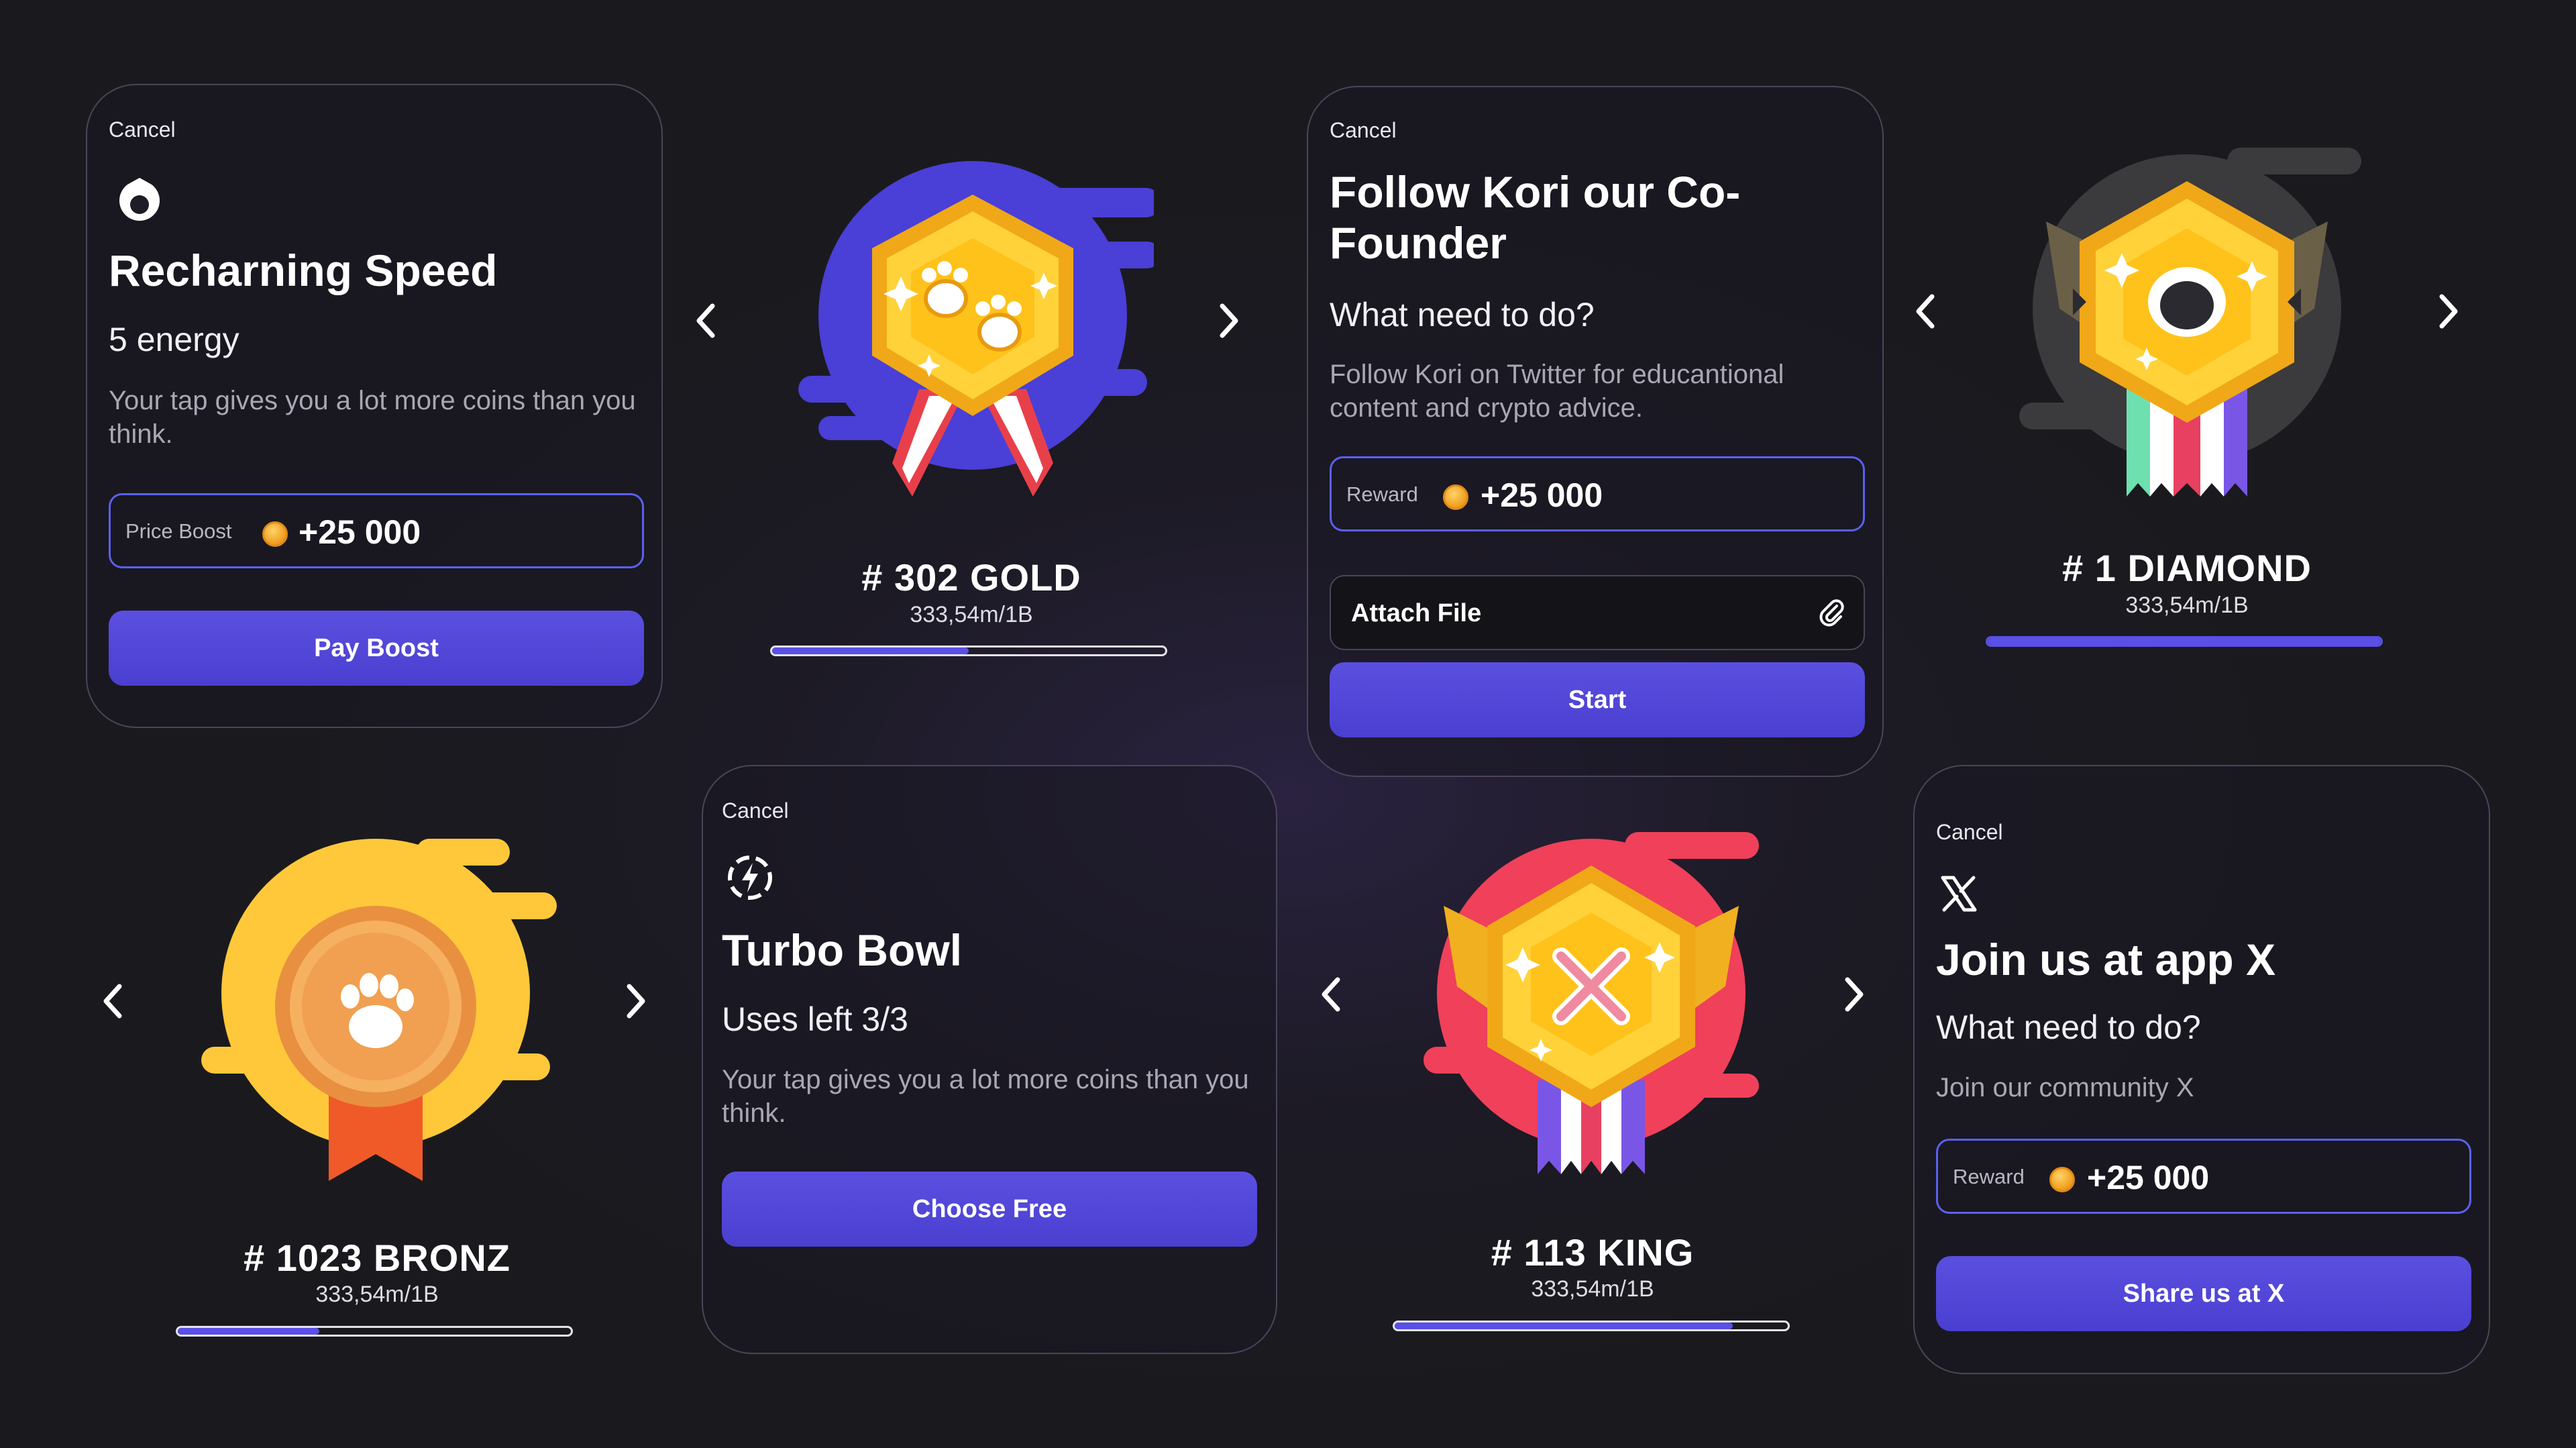 The image size is (2576, 1448). Describe the element at coordinates (2203, 1293) in the screenshot. I see `share-x-button: Share us at X` at that location.